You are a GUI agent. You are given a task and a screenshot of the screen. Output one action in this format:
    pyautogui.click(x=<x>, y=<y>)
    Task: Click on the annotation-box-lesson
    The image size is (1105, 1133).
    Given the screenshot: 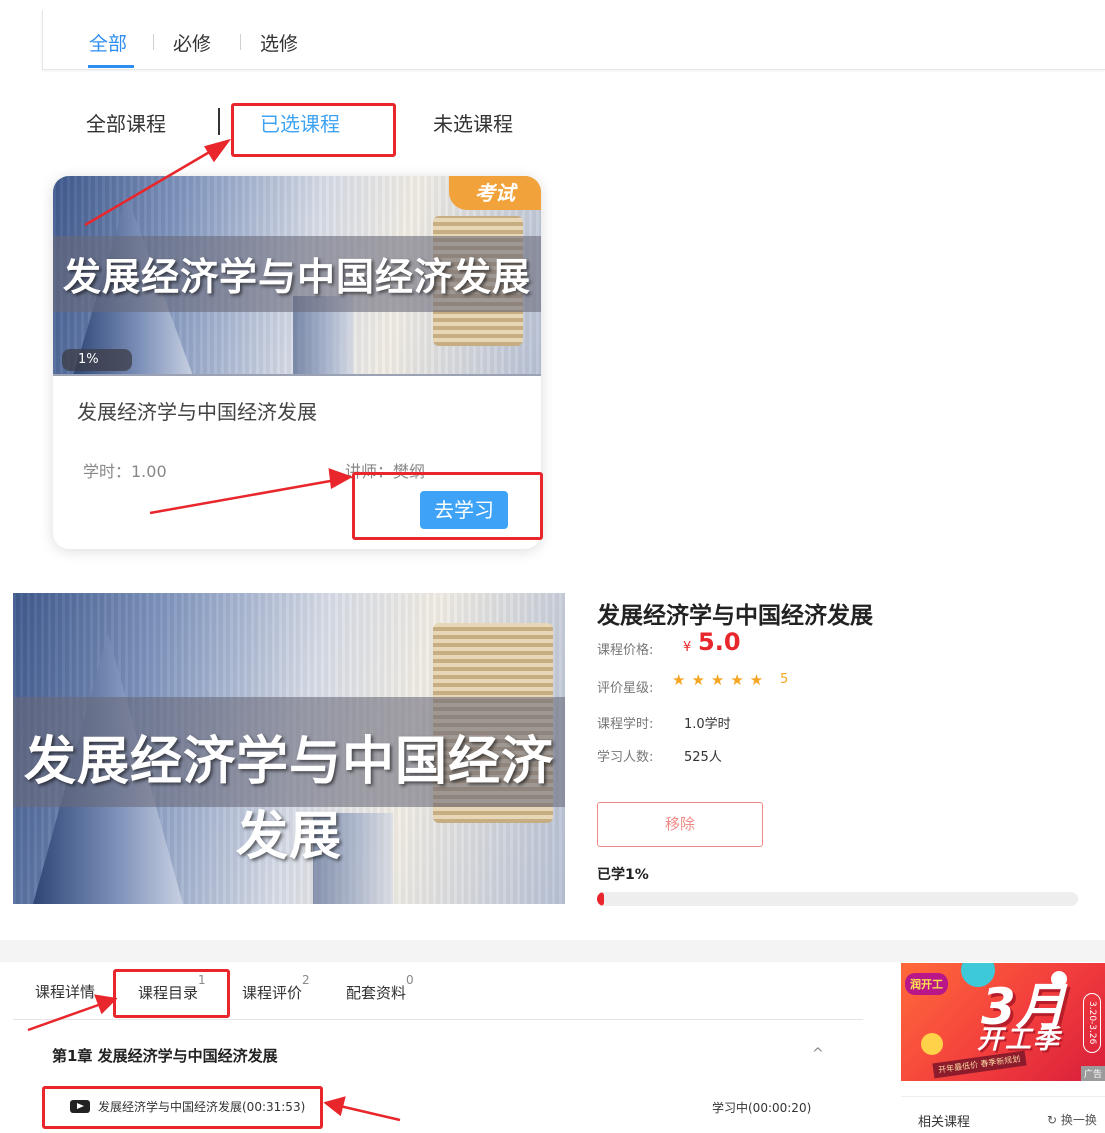 What is the action you would take?
    pyautogui.click(x=182, y=1107)
    